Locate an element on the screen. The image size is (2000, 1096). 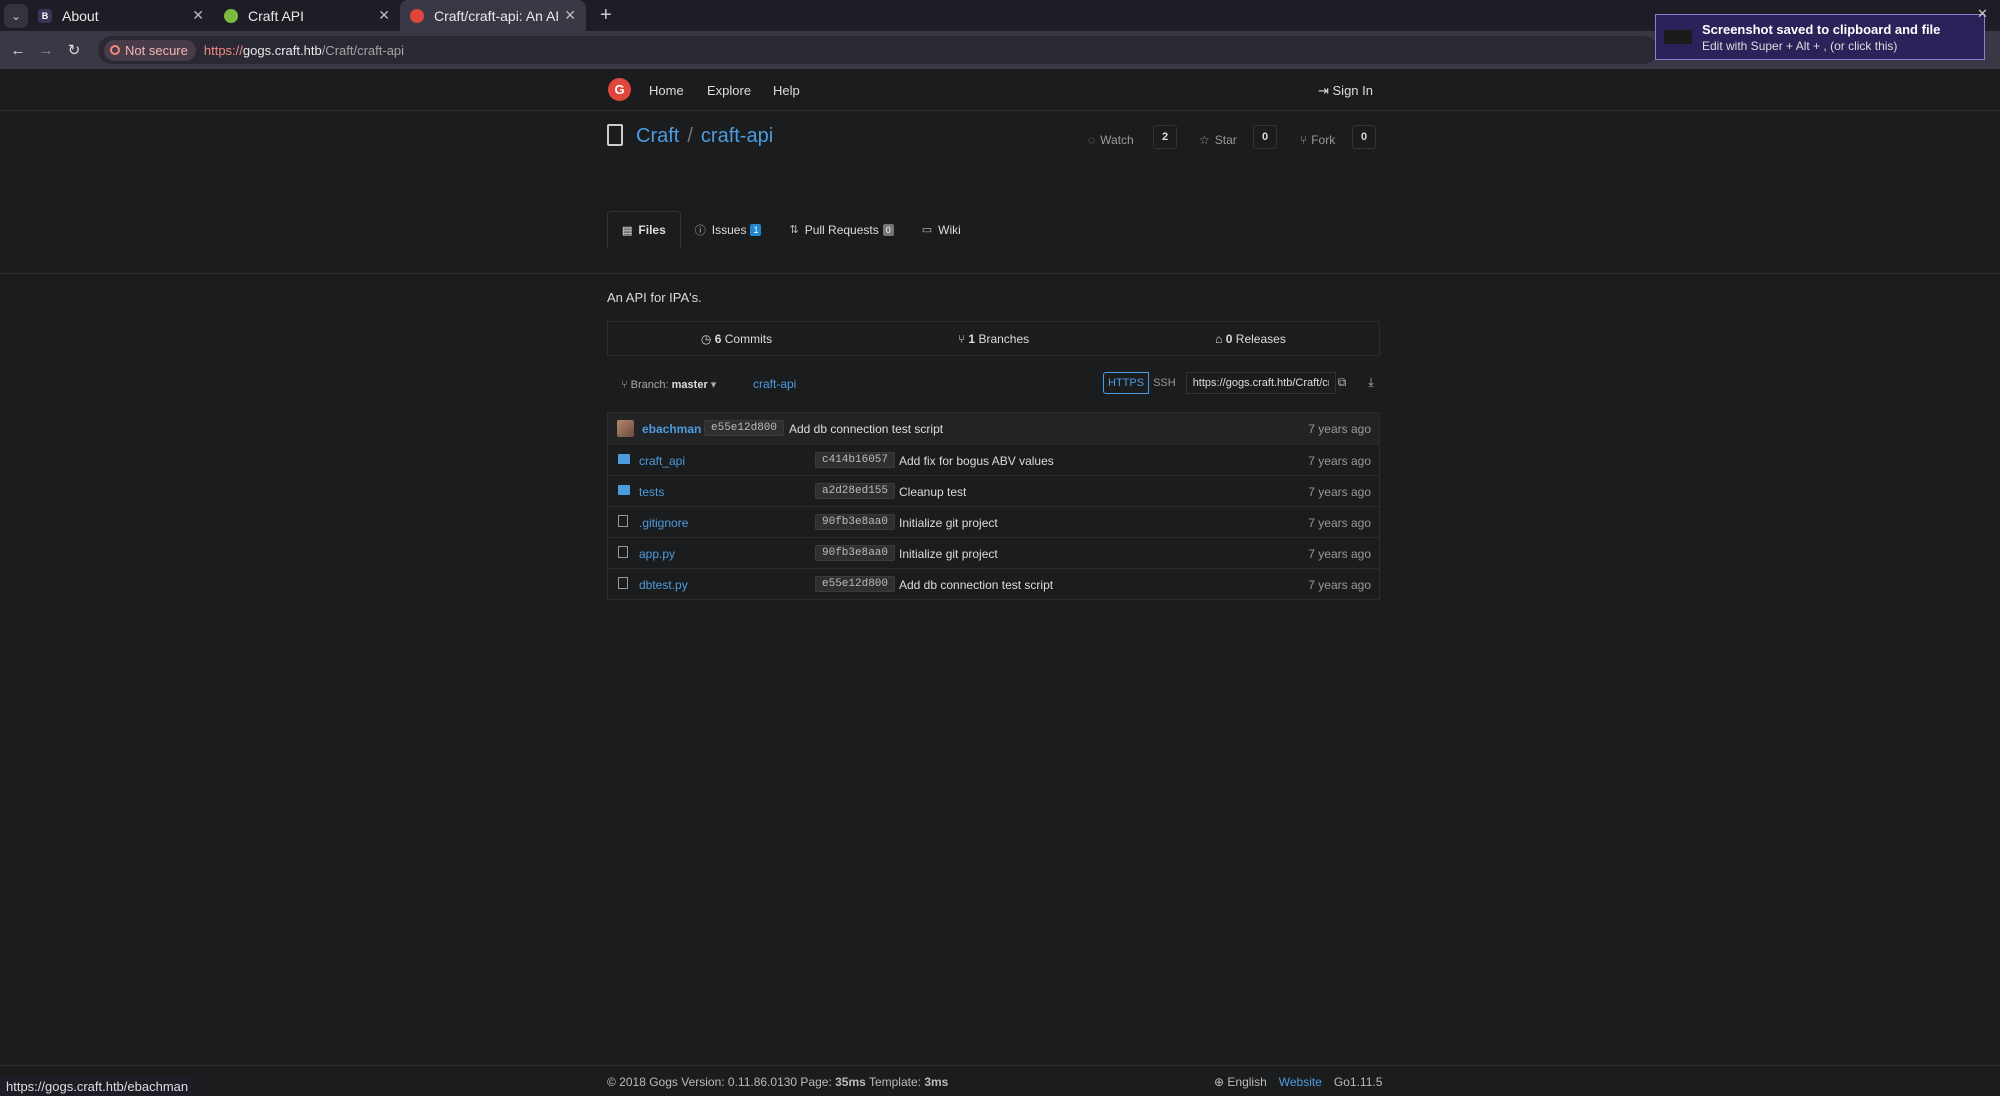
forward-arrow-icon: → is located at coordinates (46, 50).